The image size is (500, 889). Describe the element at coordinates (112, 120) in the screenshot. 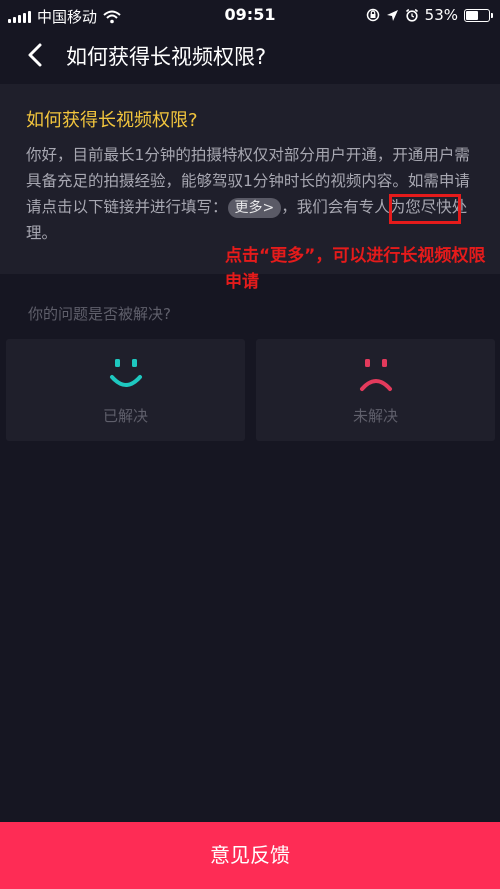

I see `answer-title: 如何获得长视频权限?` at that location.